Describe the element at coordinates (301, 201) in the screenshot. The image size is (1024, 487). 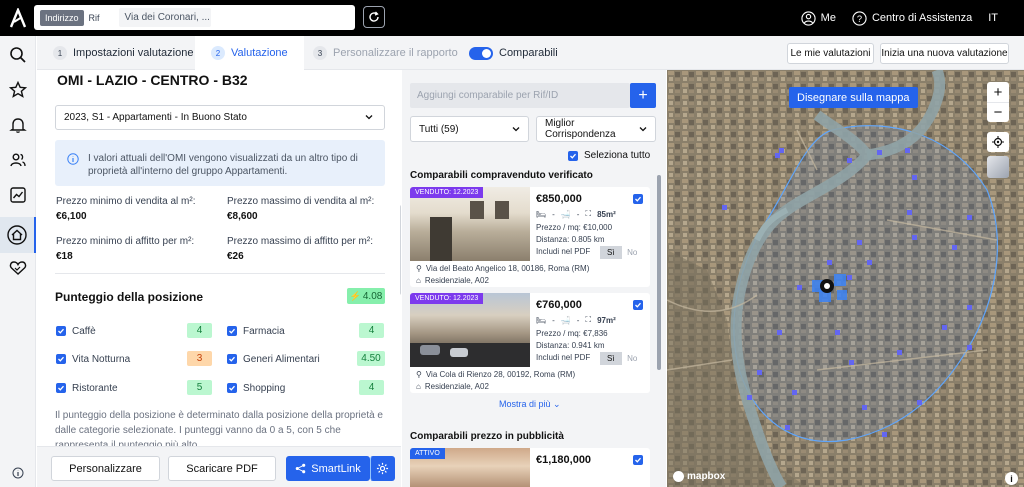
I see `max-sale-label: Prezzo massimo di vendita al m²:` at that location.